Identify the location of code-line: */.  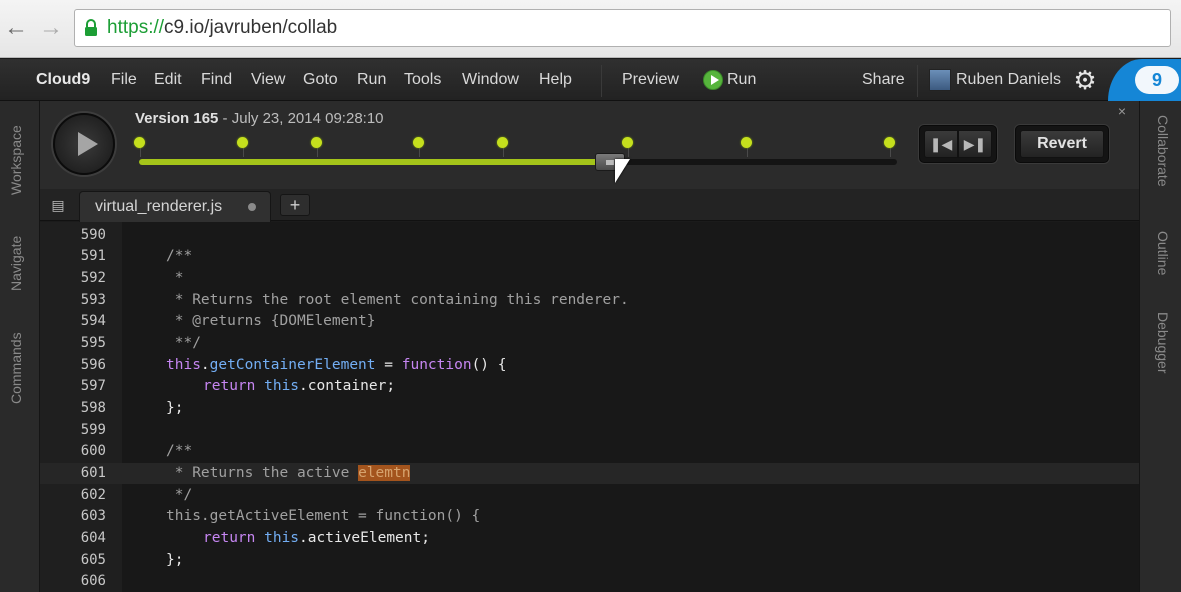
(179, 495).